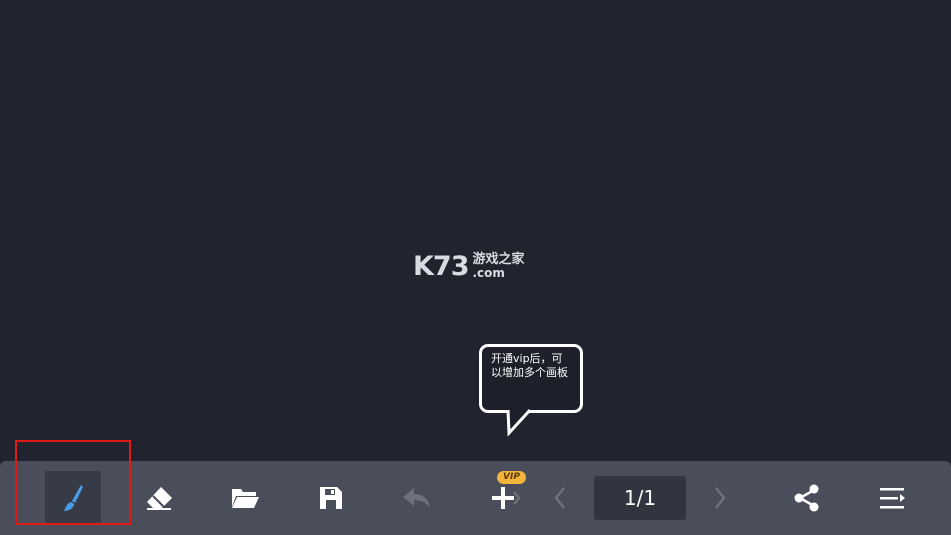 This screenshot has height=535, width=951. I want to click on page-indicator: 1/1, so click(640, 498).